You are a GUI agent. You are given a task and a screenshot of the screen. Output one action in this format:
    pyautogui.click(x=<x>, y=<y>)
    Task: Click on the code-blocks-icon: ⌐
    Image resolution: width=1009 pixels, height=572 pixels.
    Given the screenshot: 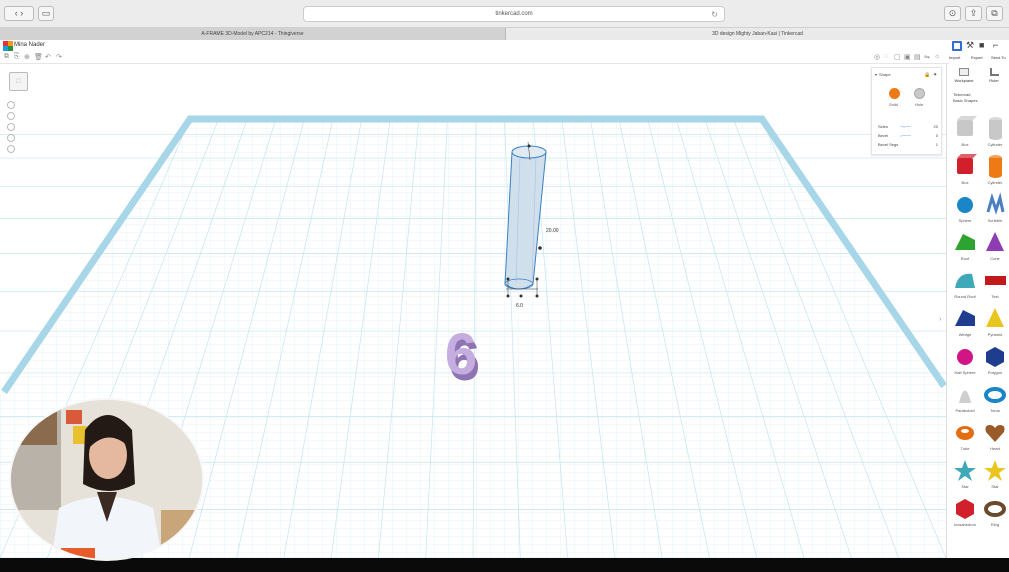 What is the action you would take?
    pyautogui.click(x=995, y=45)
    